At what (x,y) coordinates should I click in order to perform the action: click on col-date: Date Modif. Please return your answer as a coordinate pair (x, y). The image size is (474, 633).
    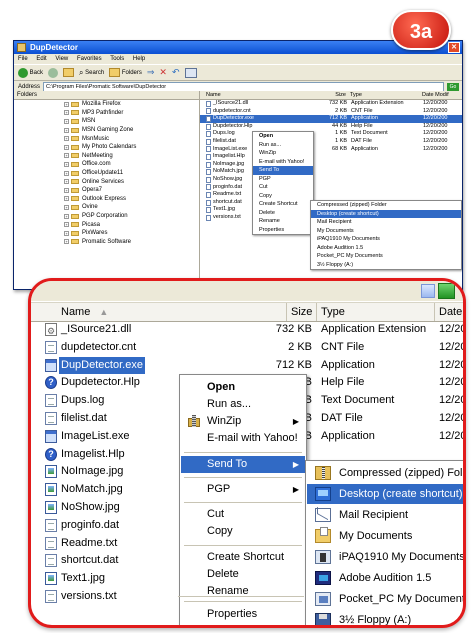
    Looking at the image, I should click on (435, 95).